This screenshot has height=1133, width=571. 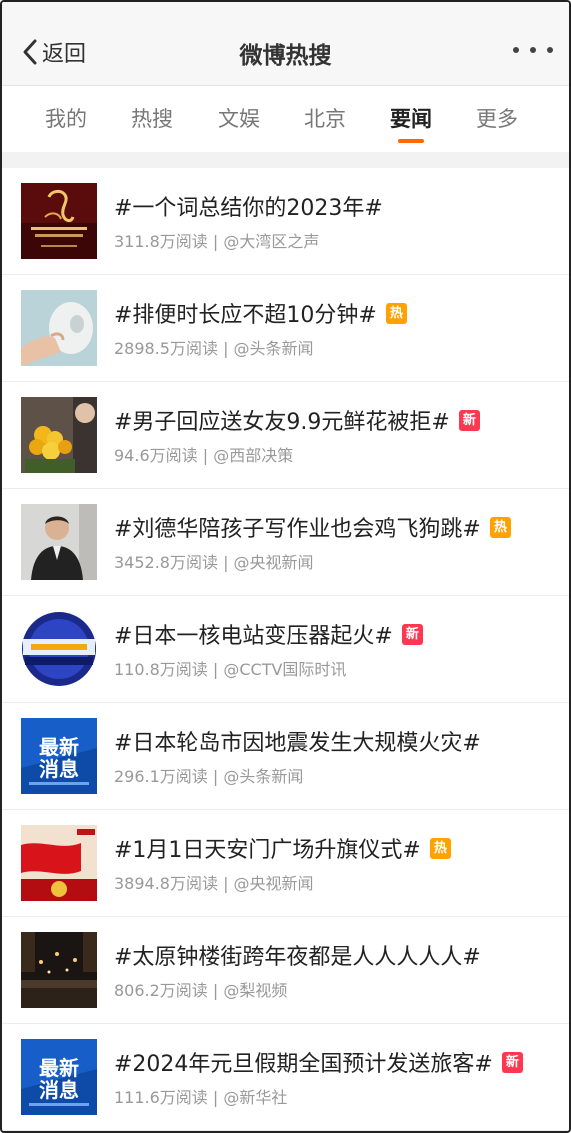 I want to click on list-item: #一个词总结你的2023年# 311.8万阅读 | @大湾区之声, so click(x=285, y=221).